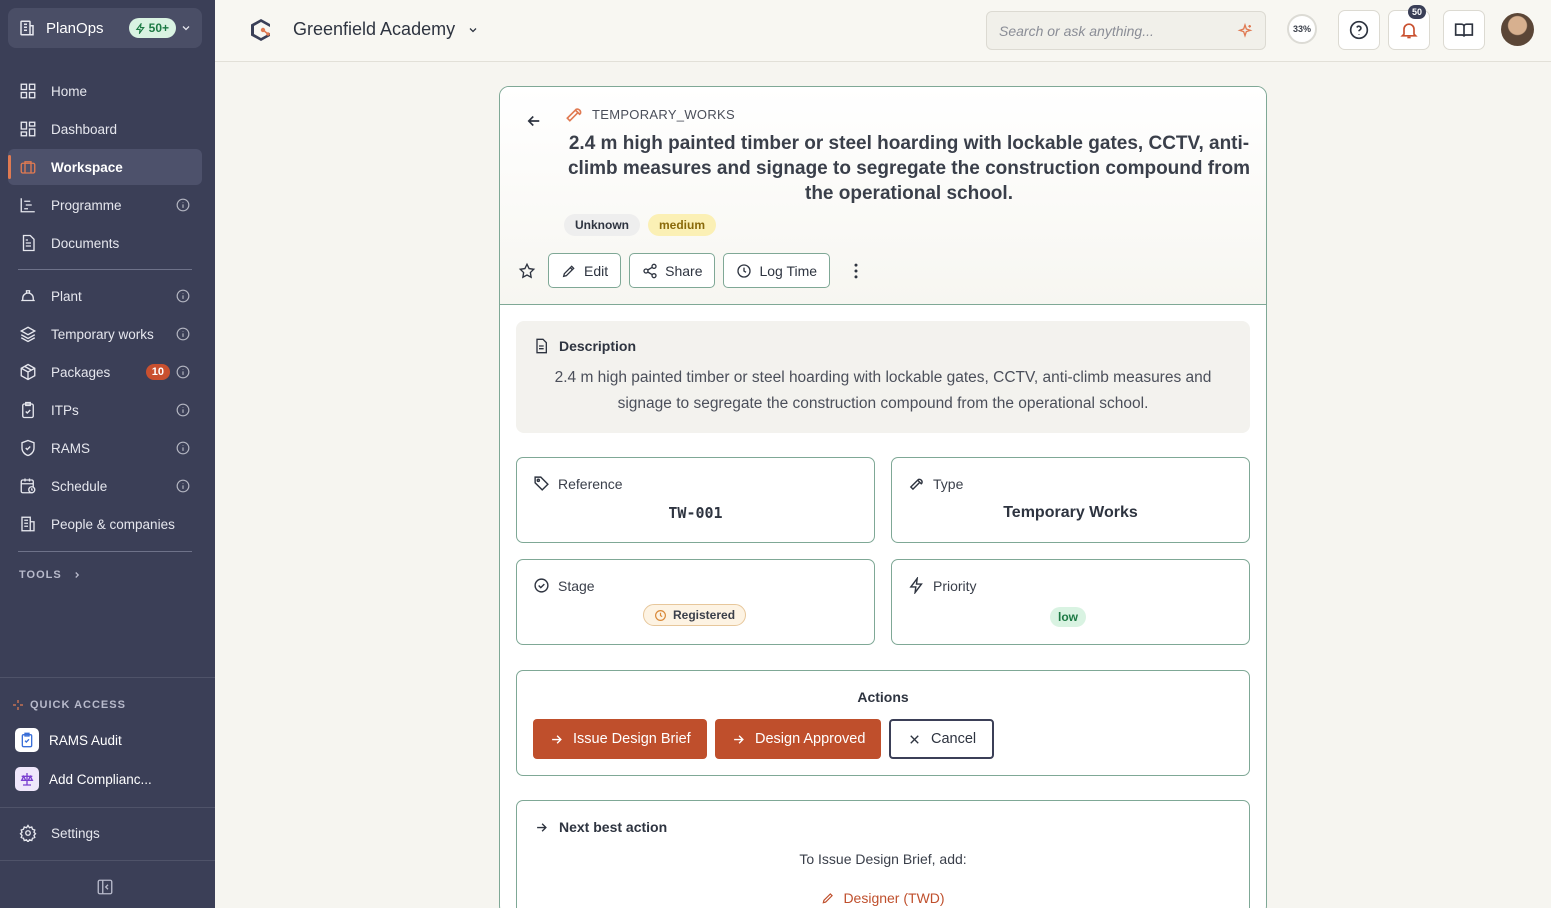 The image size is (1551, 908). Describe the element at coordinates (682, 225) in the screenshot. I see `risk-badge: medium` at that location.